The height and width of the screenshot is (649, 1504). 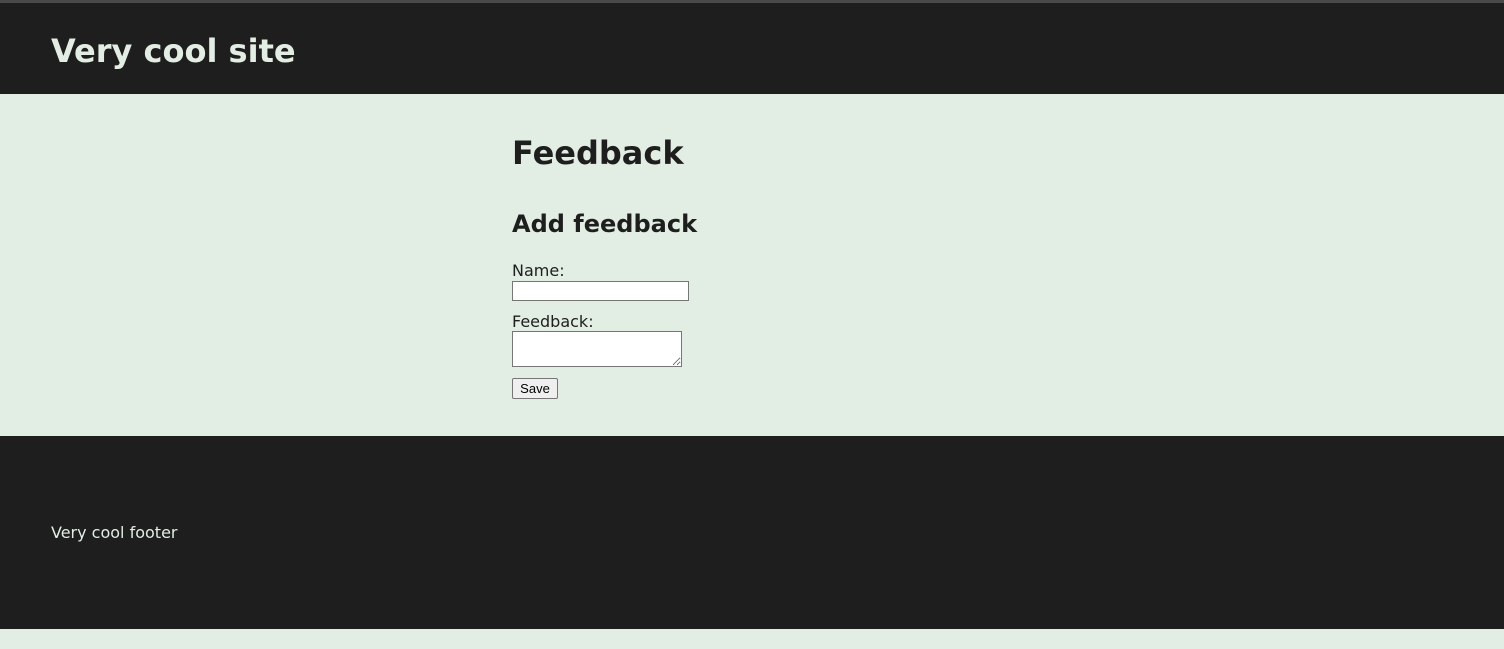 I want to click on page-title: Feedback, so click(x=598, y=153).